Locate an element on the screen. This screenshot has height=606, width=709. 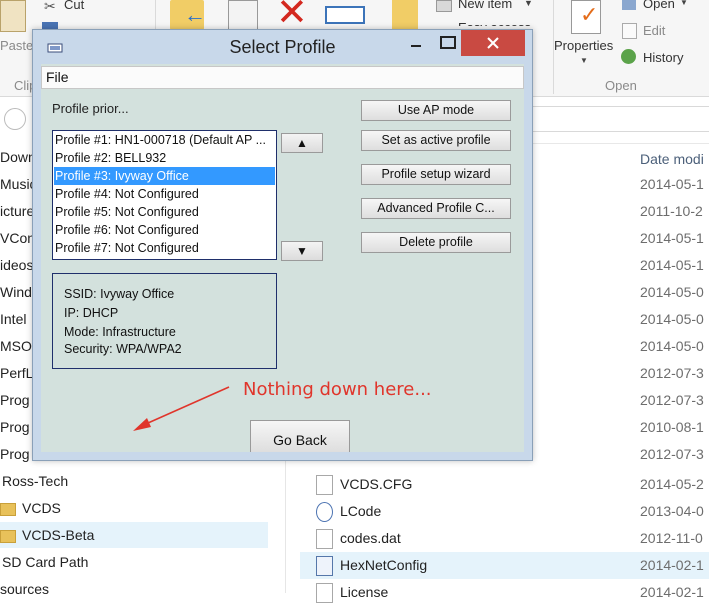
info-ssid: SSID: Ivyway Office is located at coordinates (119, 294).